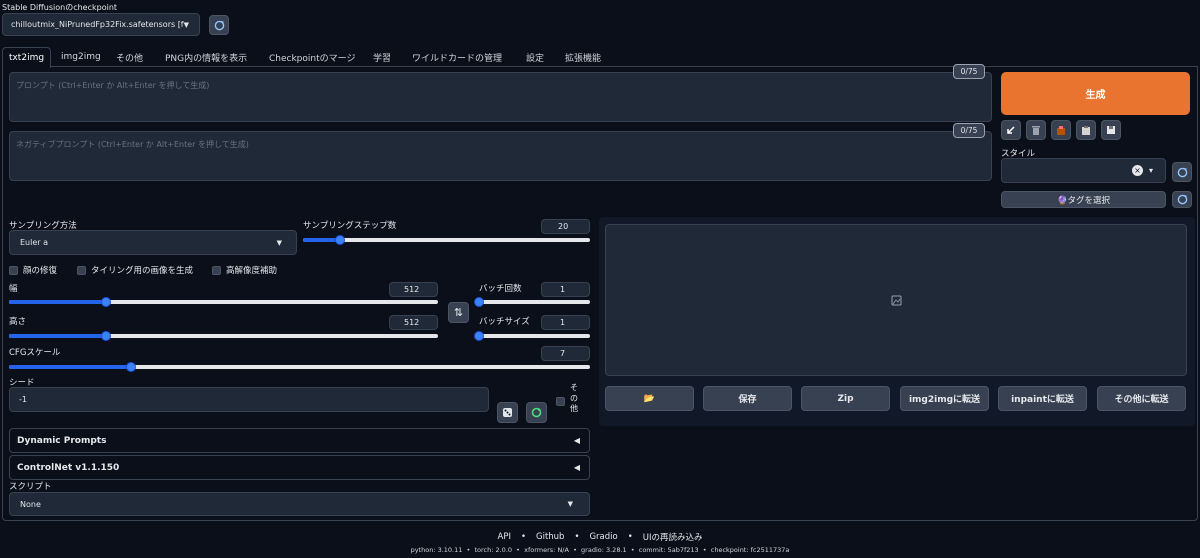 This screenshot has height=558, width=1200. I want to click on save-icon, so click(1111, 130).